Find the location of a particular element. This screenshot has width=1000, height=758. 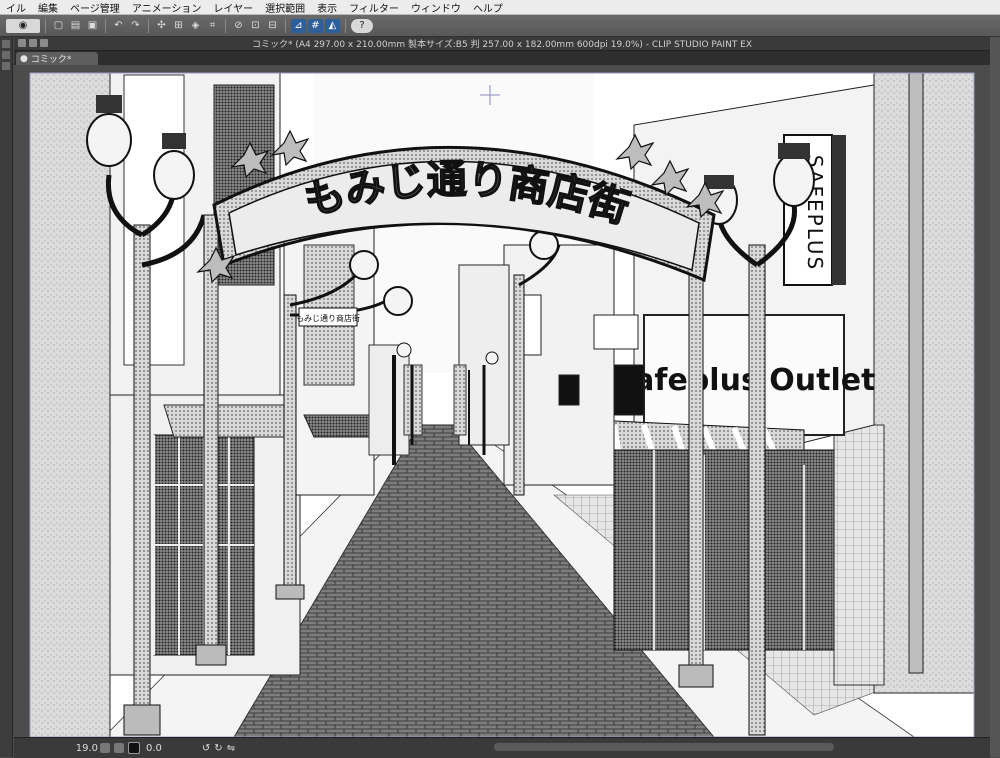

fit-view-icon is located at coordinates (119, 748).